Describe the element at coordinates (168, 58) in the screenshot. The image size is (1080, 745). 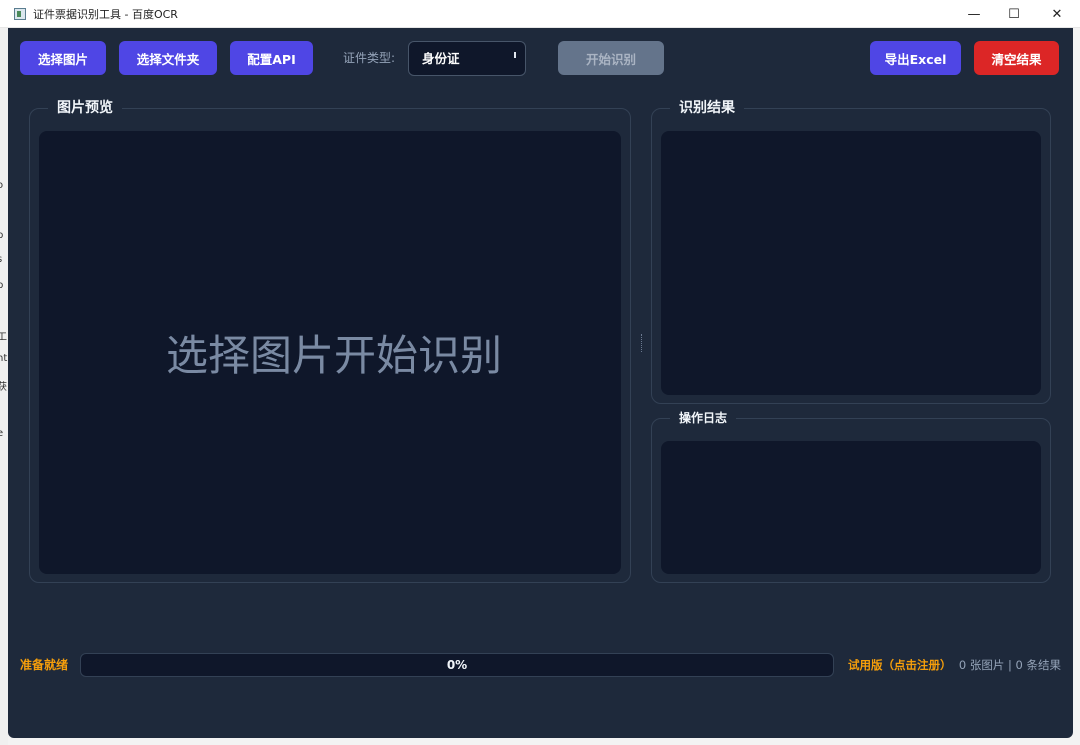
I see `select-folder-button: 选择文件夹` at that location.